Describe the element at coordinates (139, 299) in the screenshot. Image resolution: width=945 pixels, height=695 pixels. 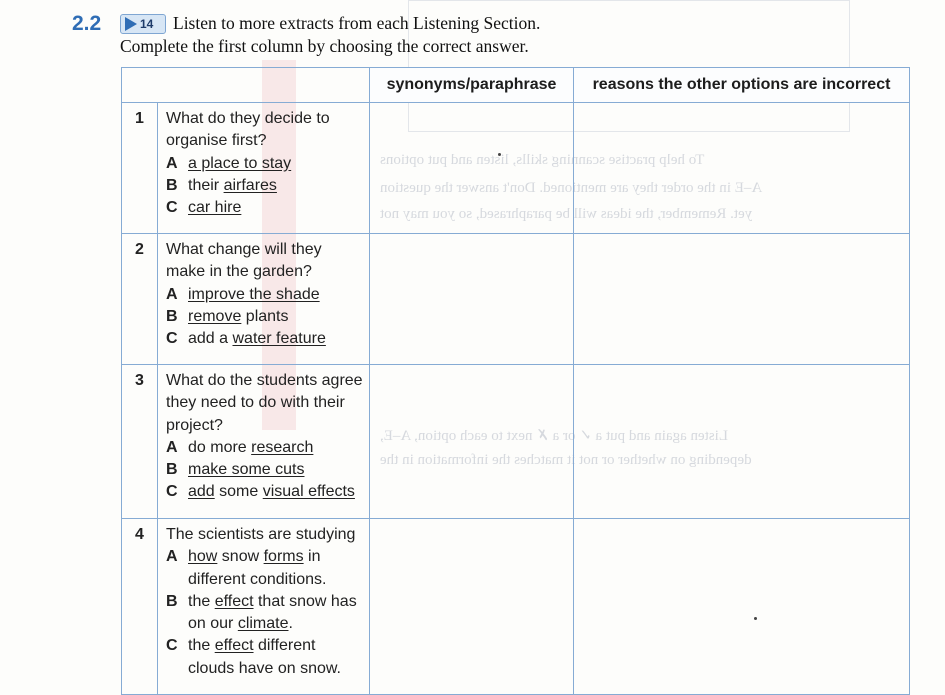
I see `question-number: 2` at that location.